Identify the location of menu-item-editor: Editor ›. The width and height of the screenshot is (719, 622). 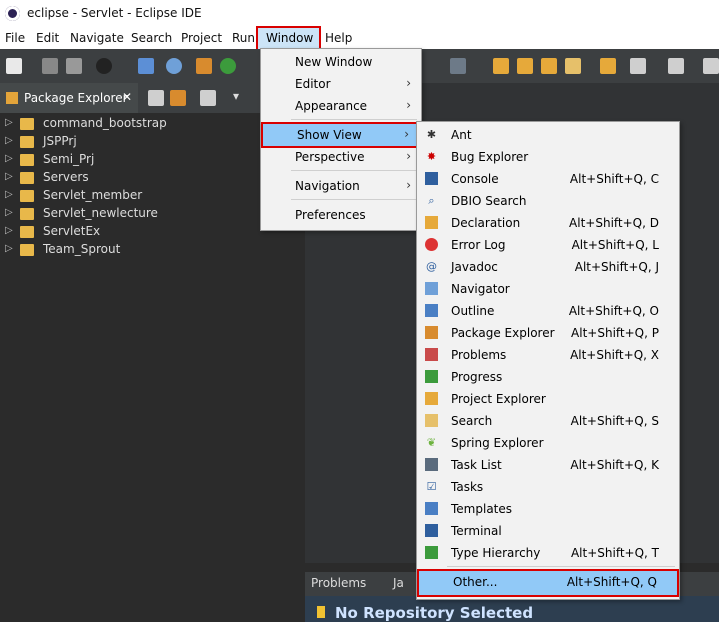
(341, 84).